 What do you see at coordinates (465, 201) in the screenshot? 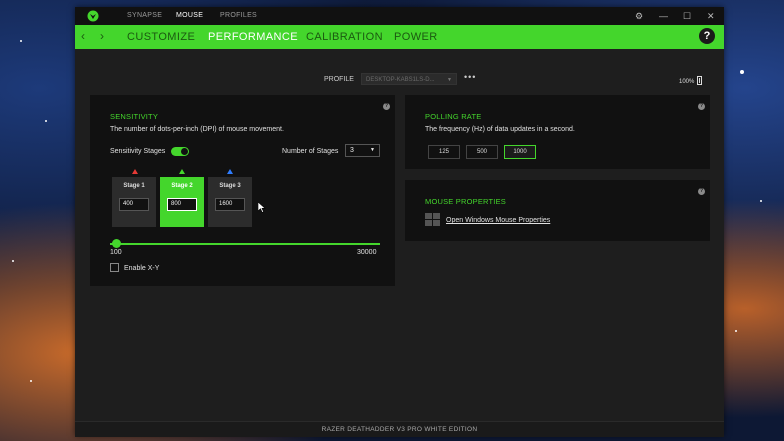
I see `mouse-properties-title: MOUSE PROPERTIES` at bounding box center [465, 201].